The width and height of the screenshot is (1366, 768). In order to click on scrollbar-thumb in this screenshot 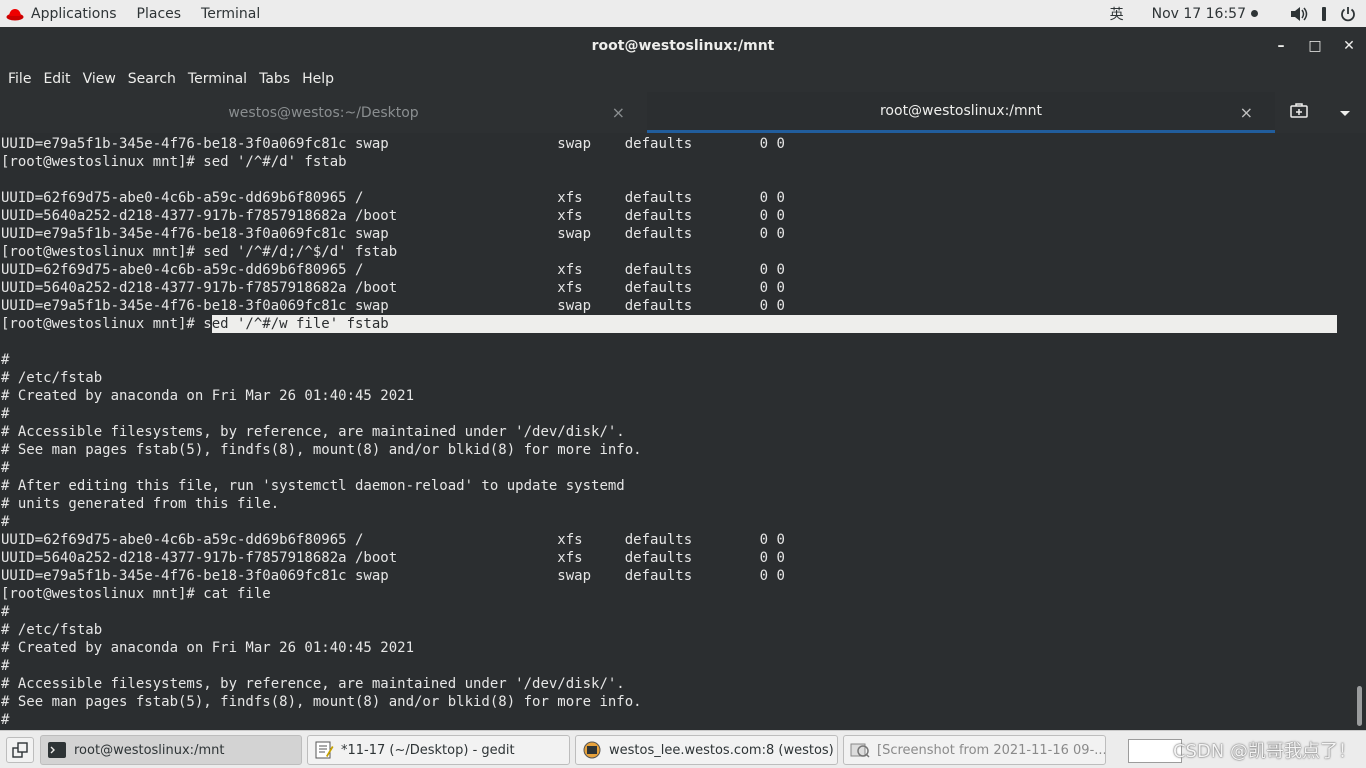, I will do `click(1359, 706)`.